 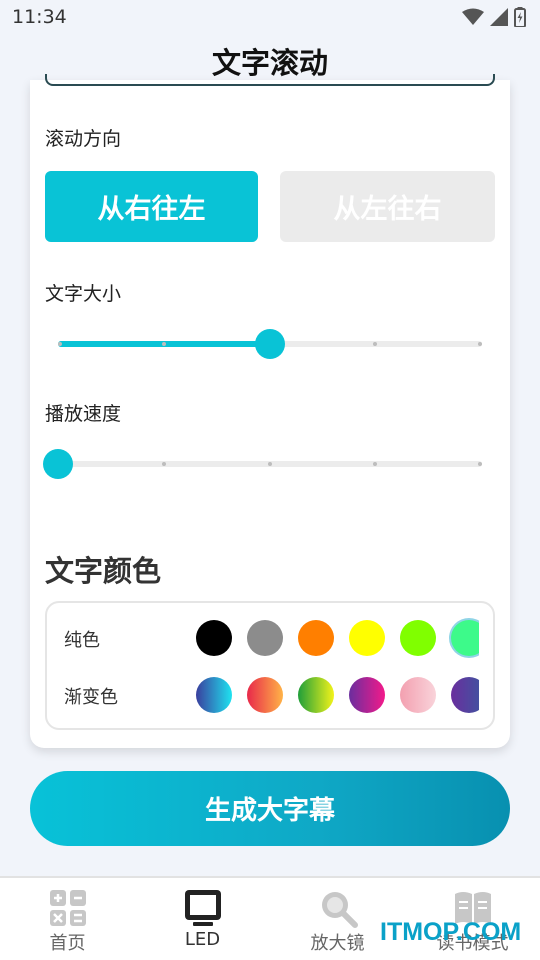 I want to click on text-color-title: 文字颜色, so click(x=103, y=571).